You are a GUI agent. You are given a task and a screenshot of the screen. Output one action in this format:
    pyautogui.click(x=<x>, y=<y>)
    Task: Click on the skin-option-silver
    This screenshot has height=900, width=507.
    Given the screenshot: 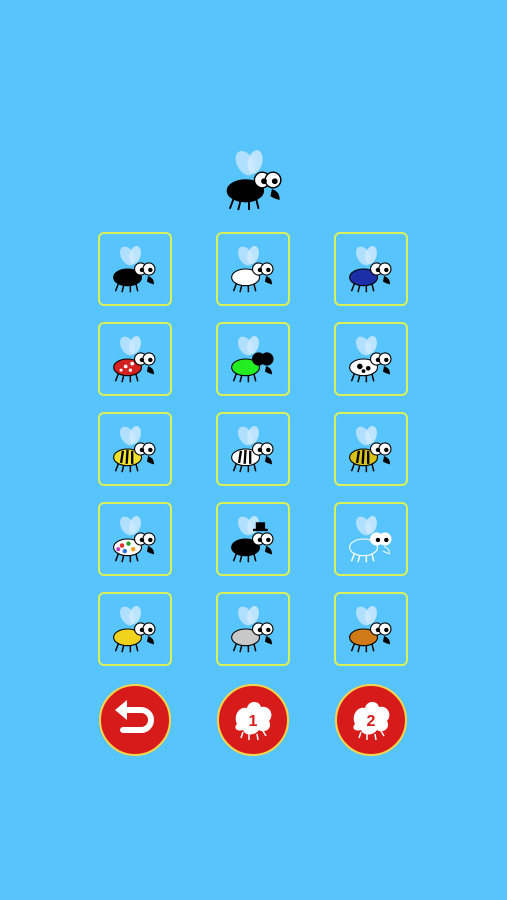 What is the action you would take?
    pyautogui.click(x=253, y=629)
    